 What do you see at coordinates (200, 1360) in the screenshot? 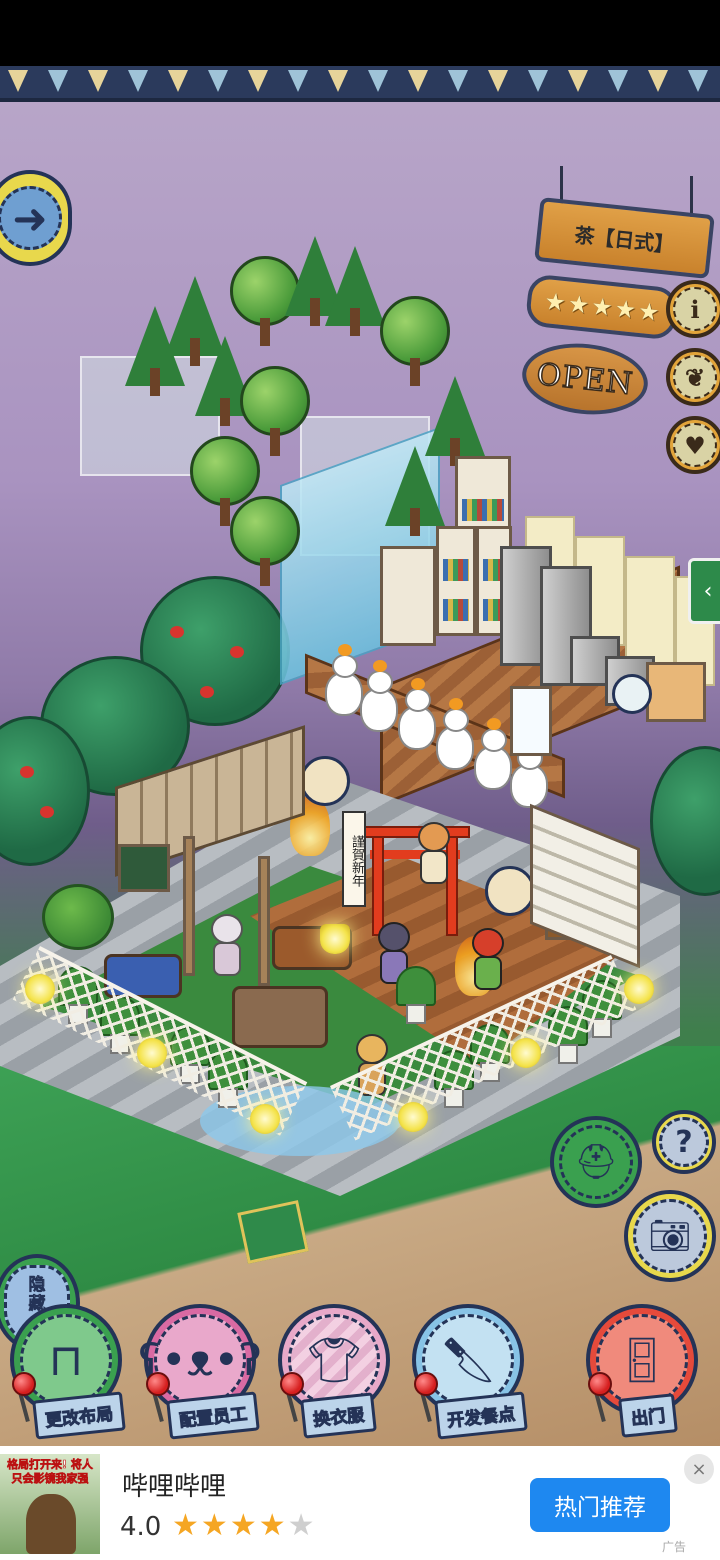
I see `bear-icon: ʕ•ᴥ•ʔ` at bounding box center [200, 1360].